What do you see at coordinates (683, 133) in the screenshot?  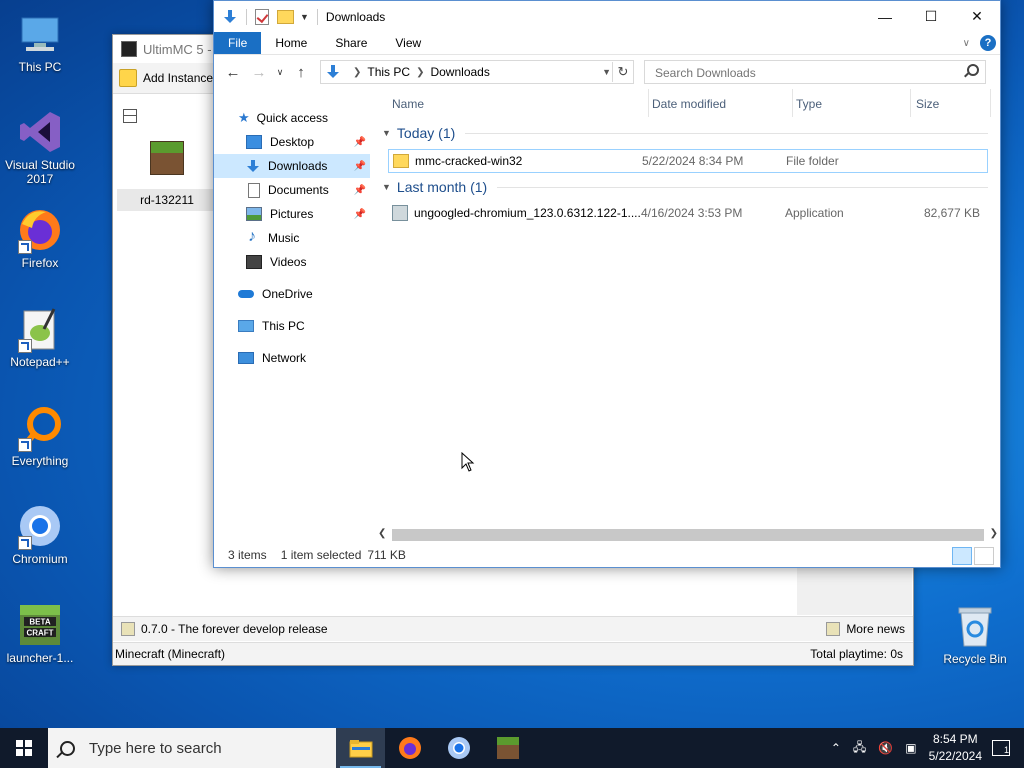 I see `group-header-today: ▼ Today (1)` at bounding box center [683, 133].